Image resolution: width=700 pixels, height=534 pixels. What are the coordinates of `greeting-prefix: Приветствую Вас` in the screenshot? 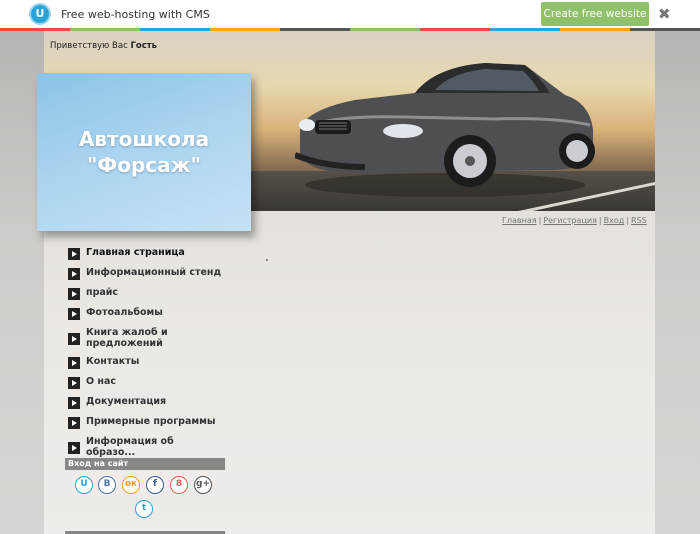 It's located at (89, 46).